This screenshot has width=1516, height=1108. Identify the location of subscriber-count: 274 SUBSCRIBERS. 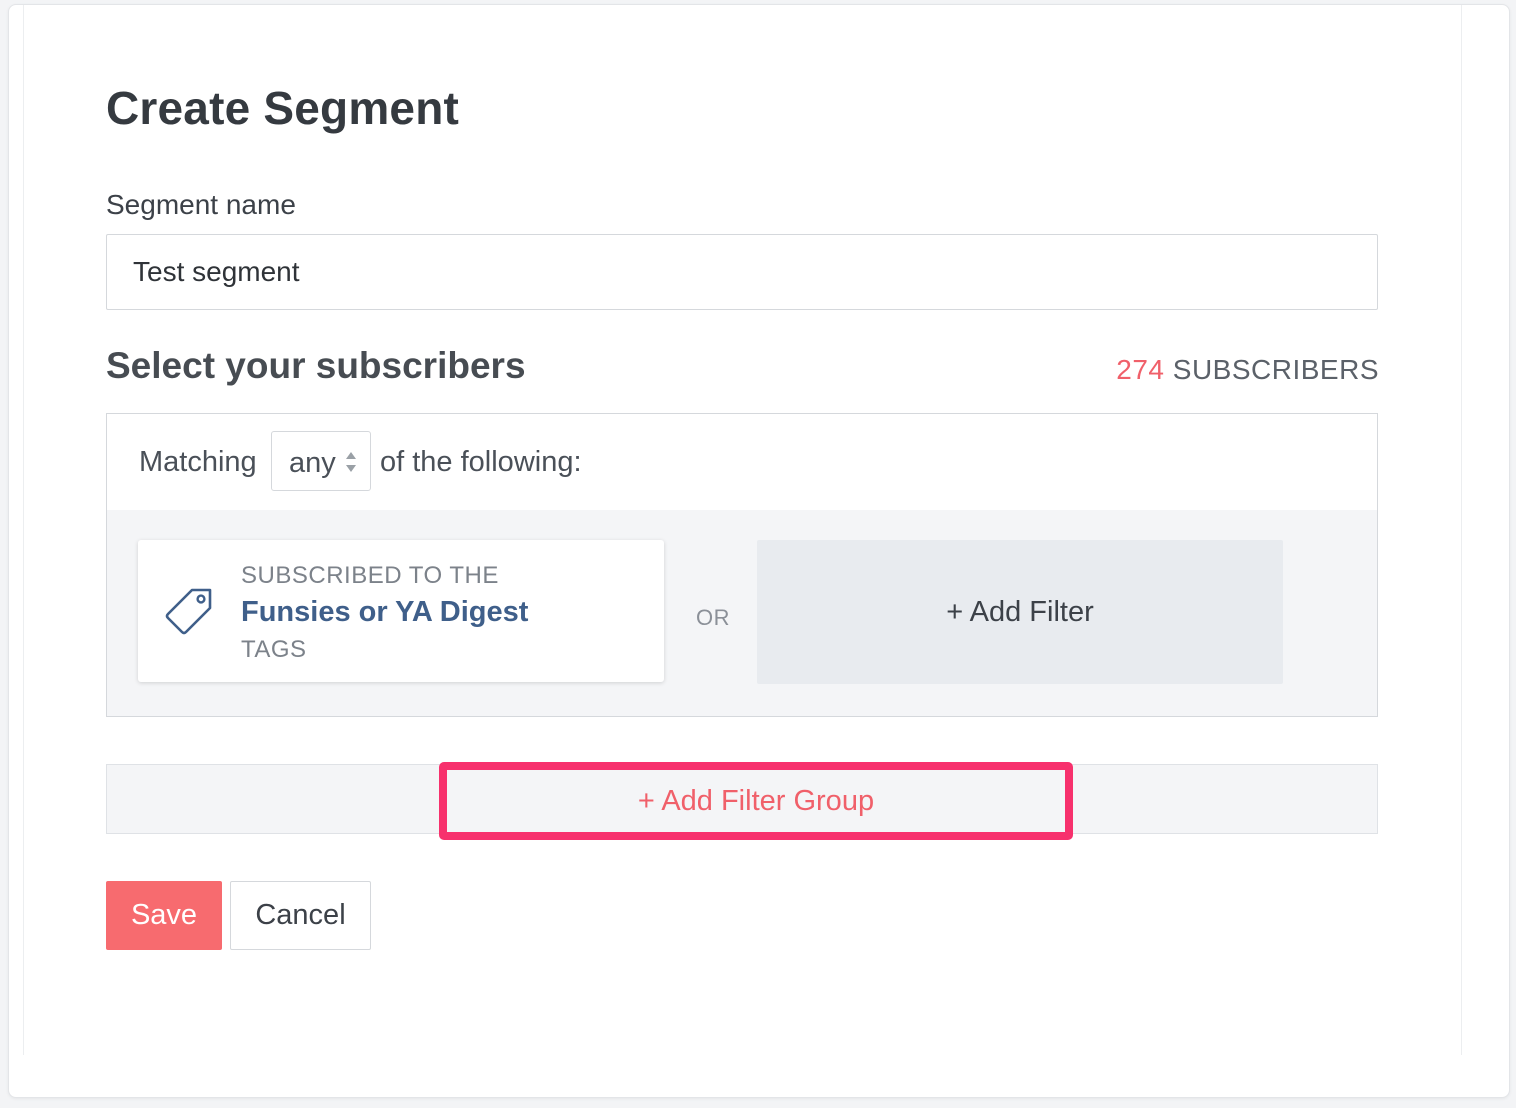
(1247, 370).